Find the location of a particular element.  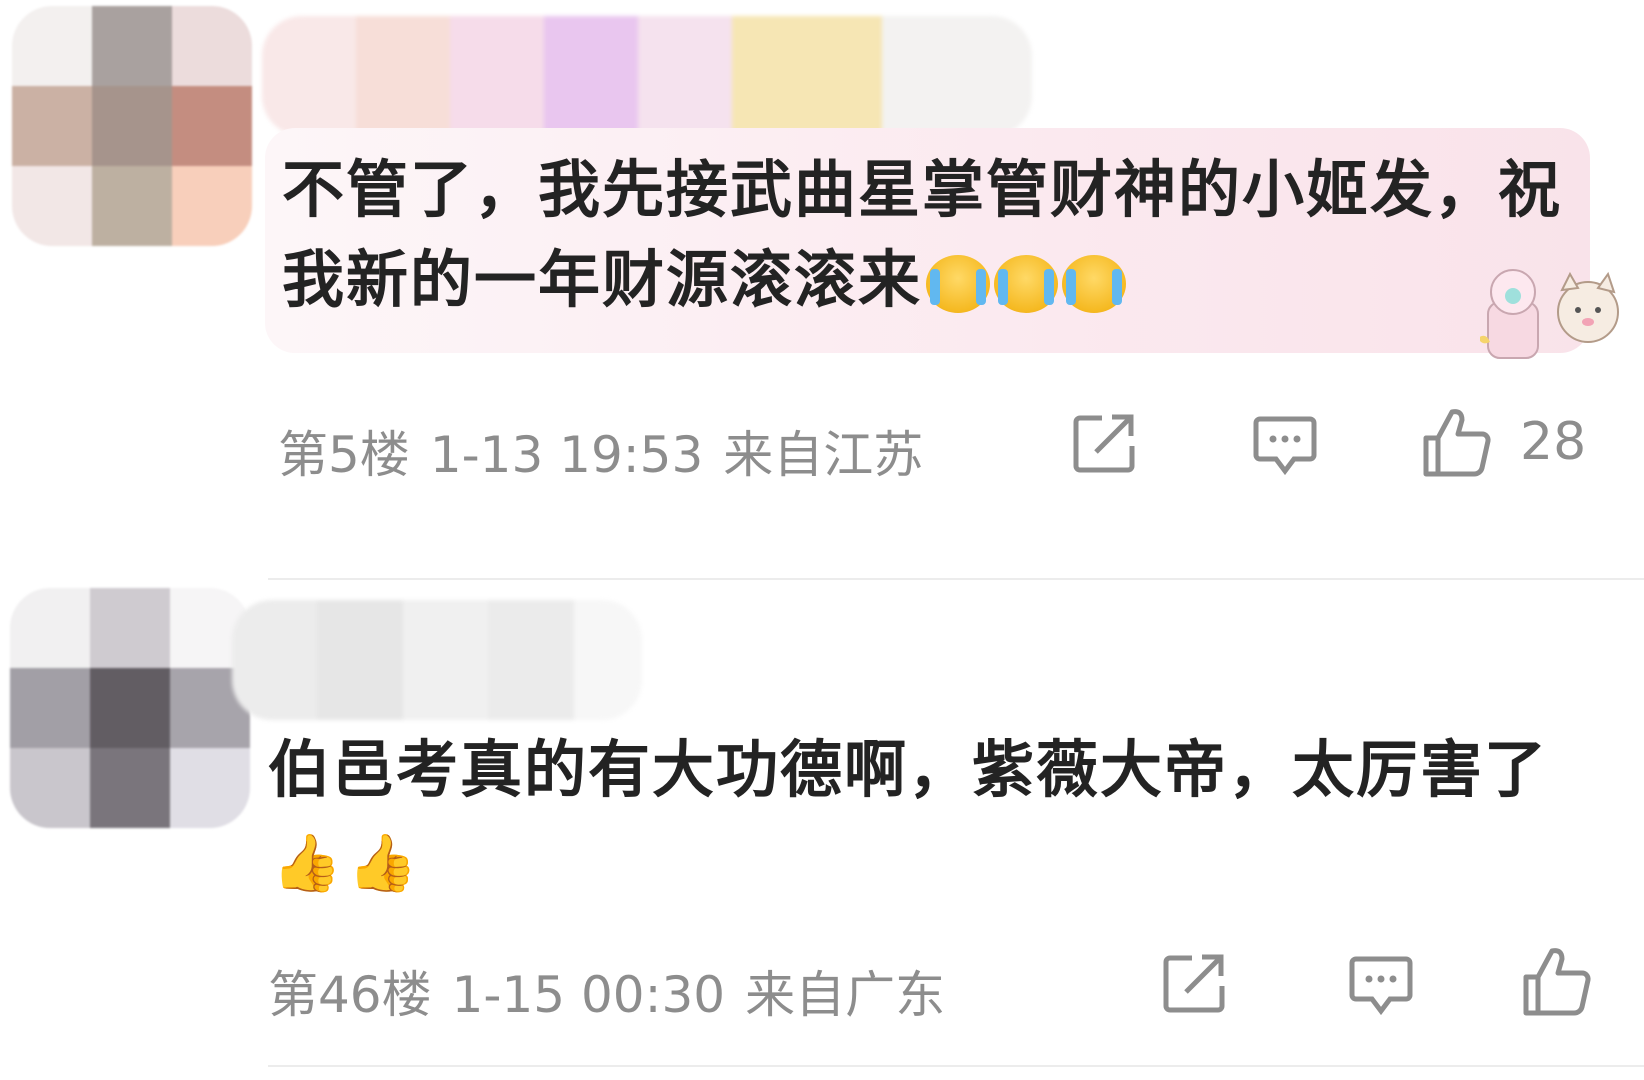

comment-meta: 第46楼 1-15 00:30 来自广东 is located at coordinates (616, 991).